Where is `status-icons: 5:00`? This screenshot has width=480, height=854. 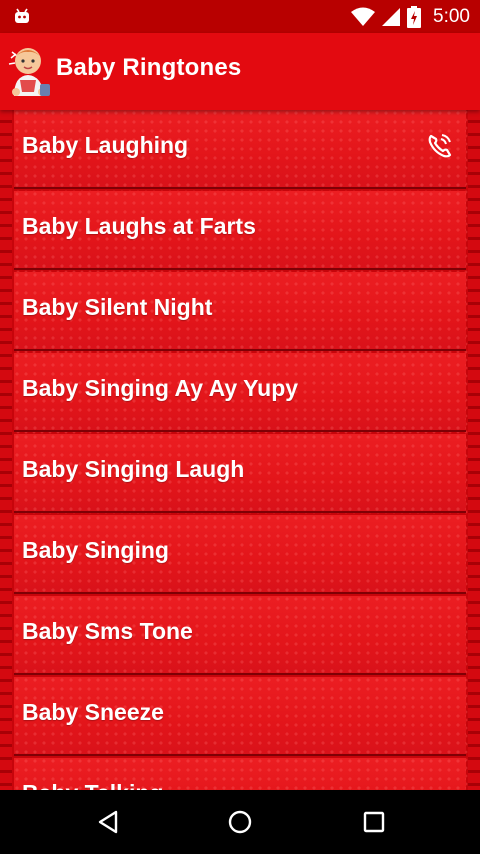 status-icons: 5:00 is located at coordinates (410, 16).